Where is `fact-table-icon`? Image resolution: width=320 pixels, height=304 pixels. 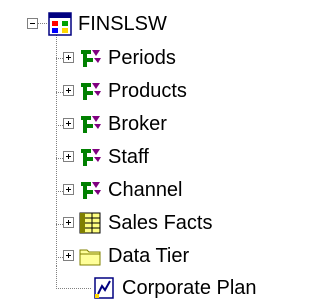
fact-table-icon is located at coordinates (90, 223).